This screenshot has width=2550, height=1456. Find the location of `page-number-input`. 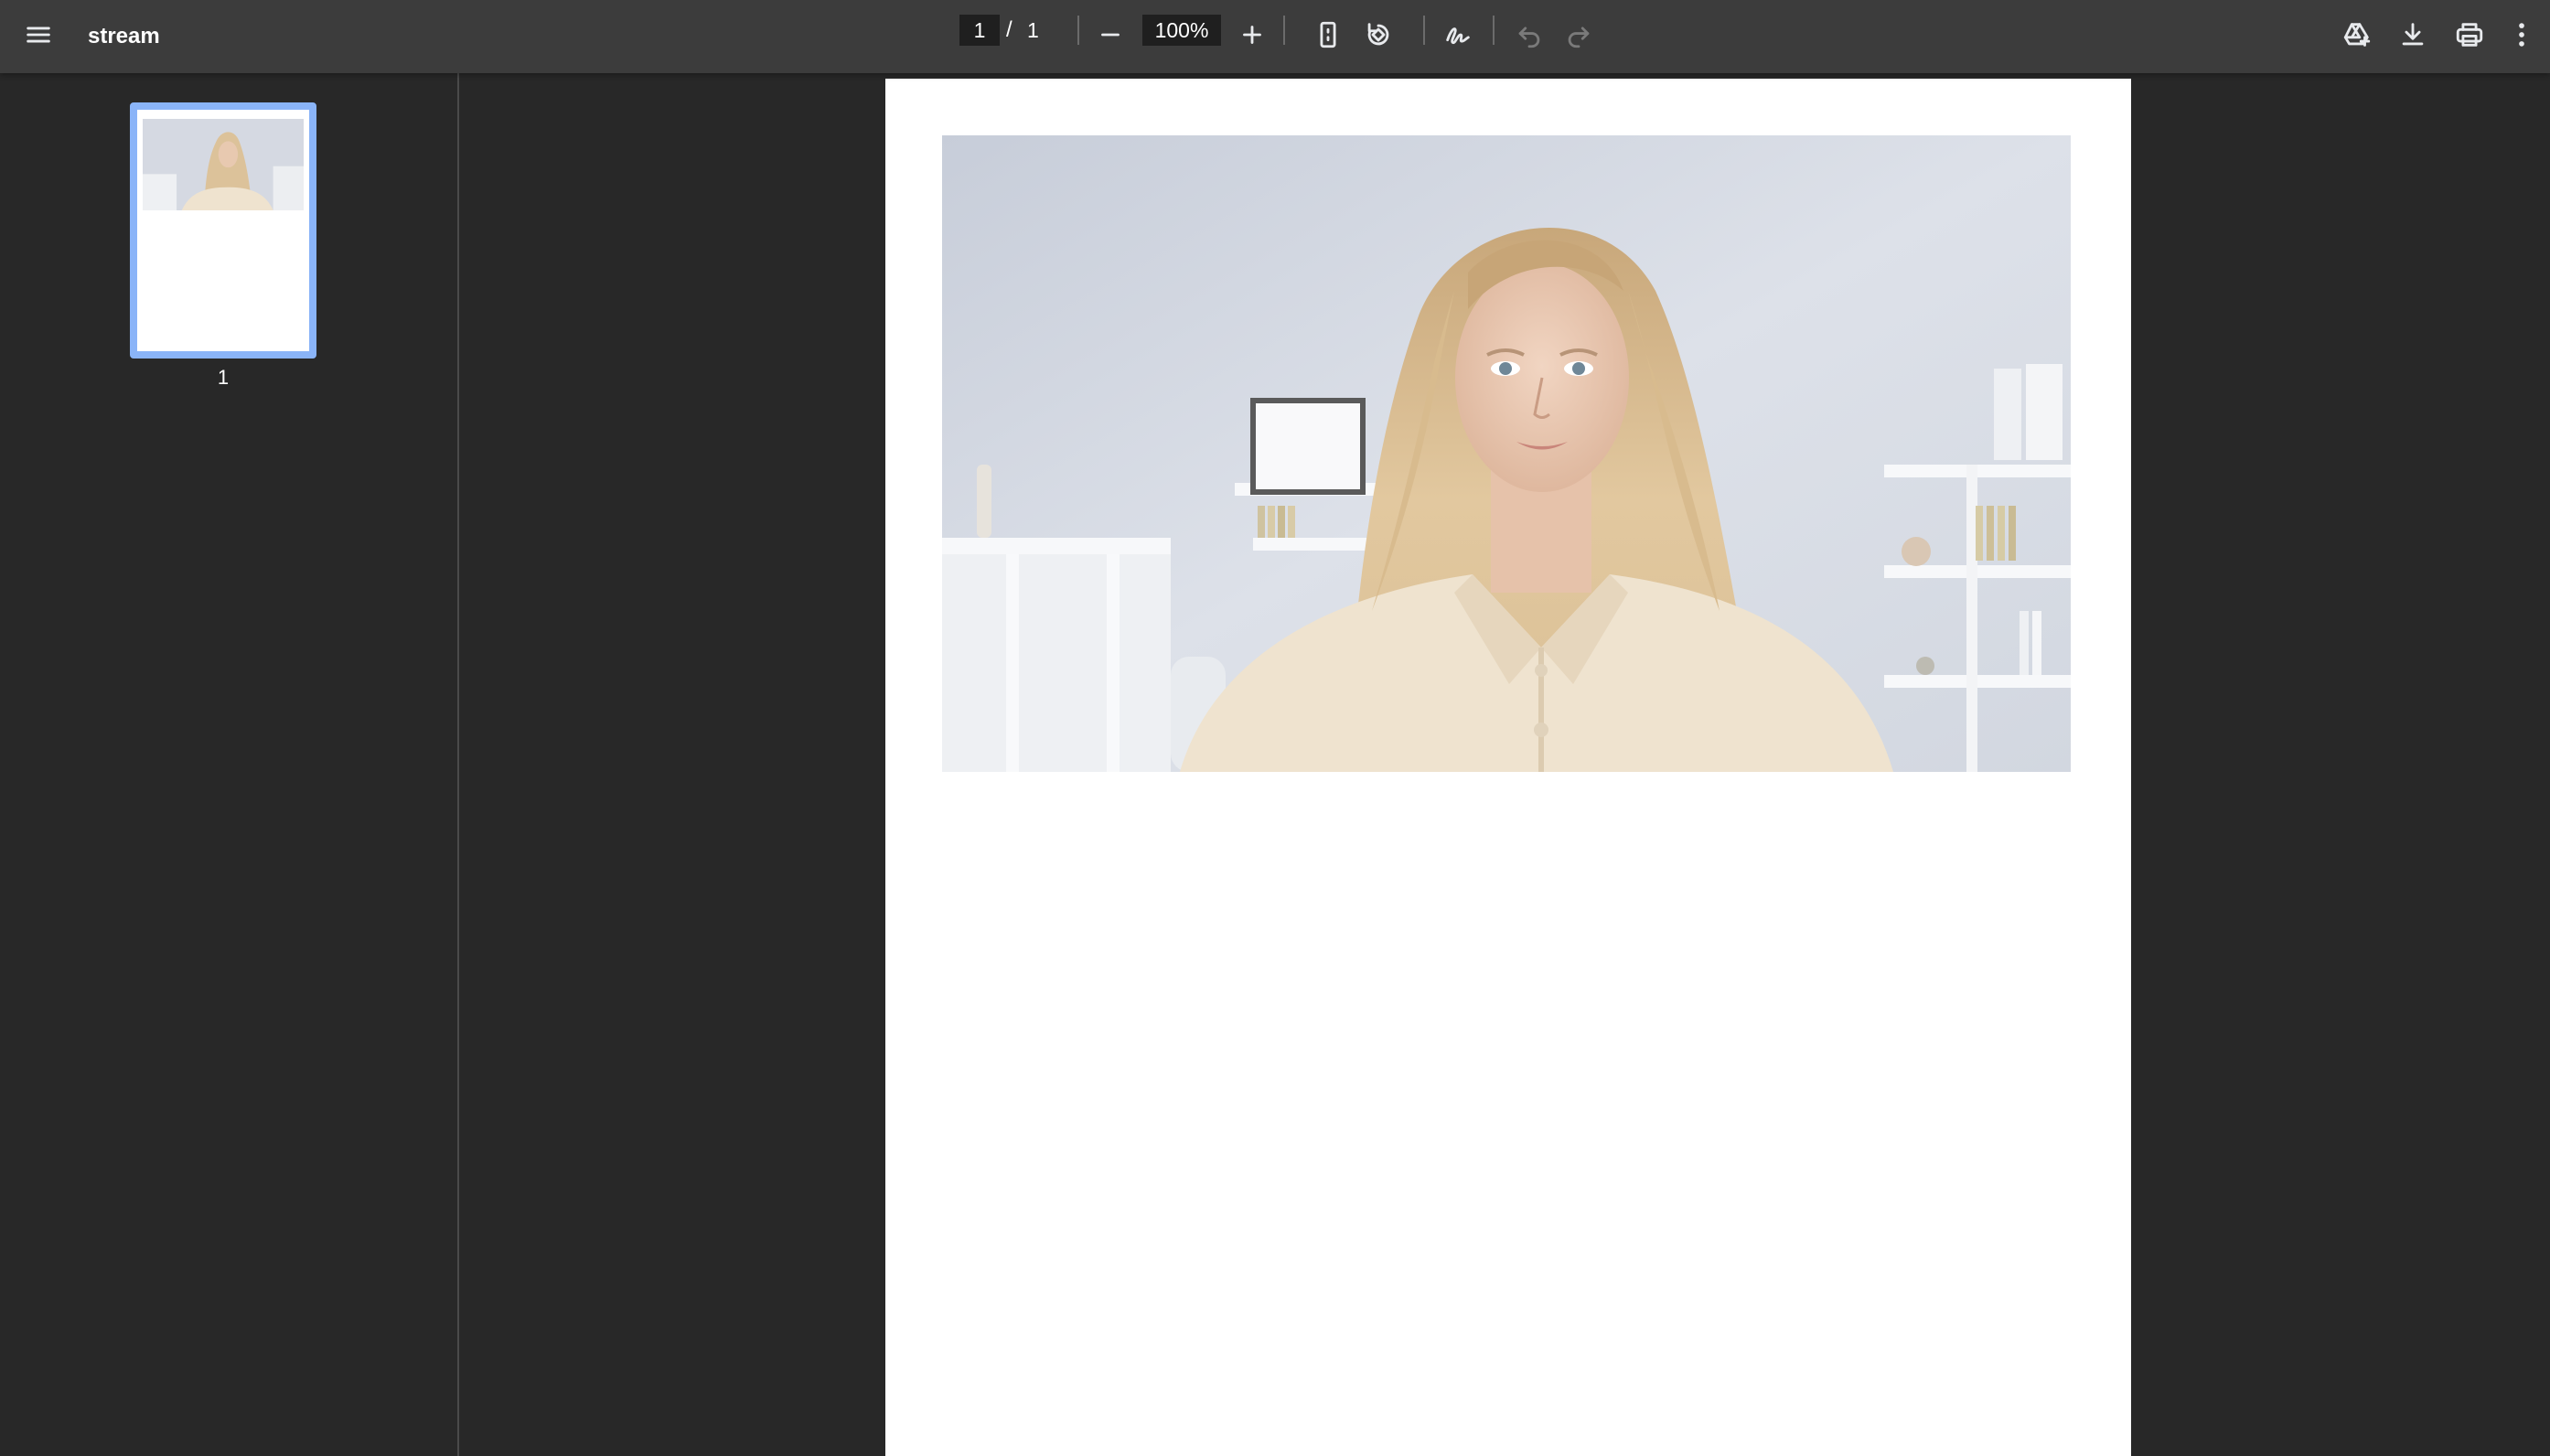

page-number-input is located at coordinates (979, 30).